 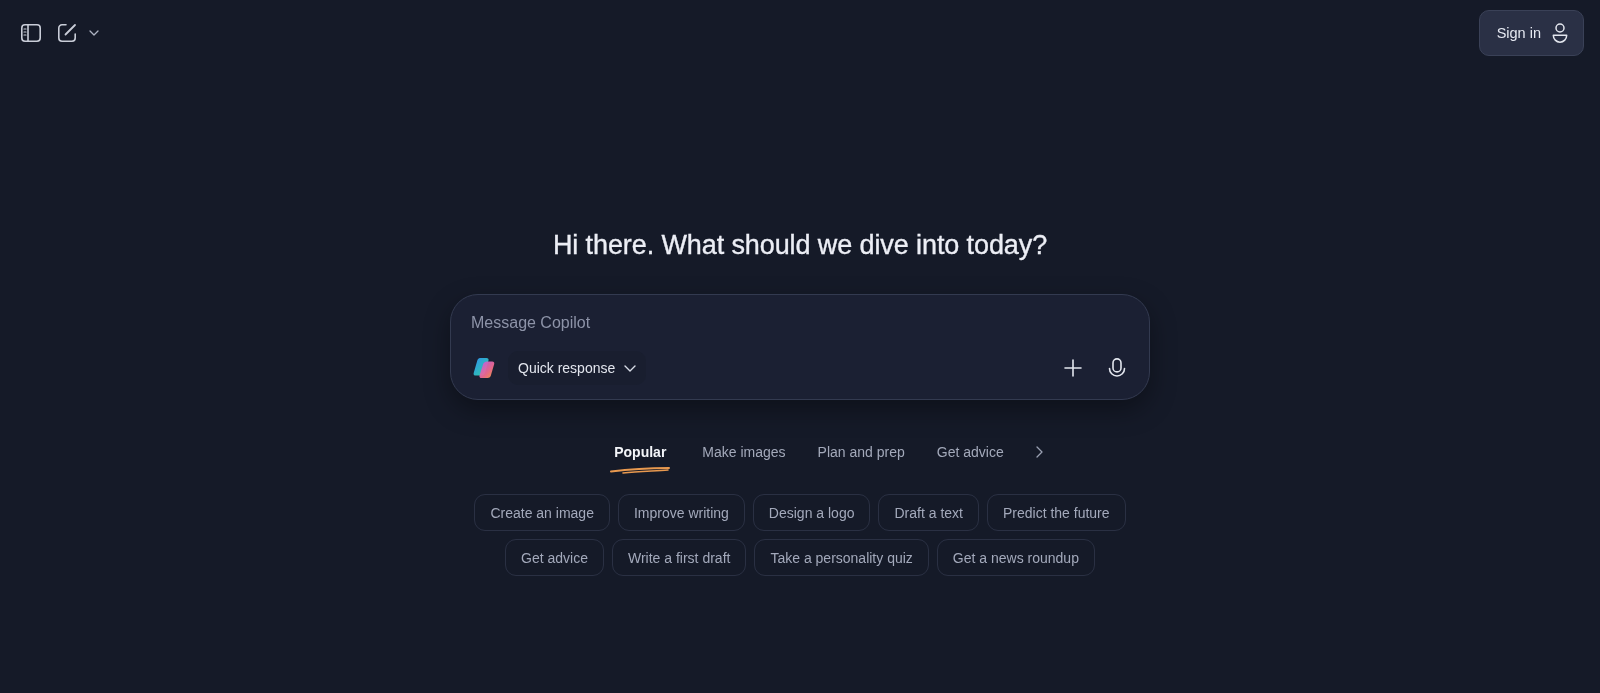 What do you see at coordinates (1531, 33) in the screenshot?
I see `sign-in-button: Sign in` at bounding box center [1531, 33].